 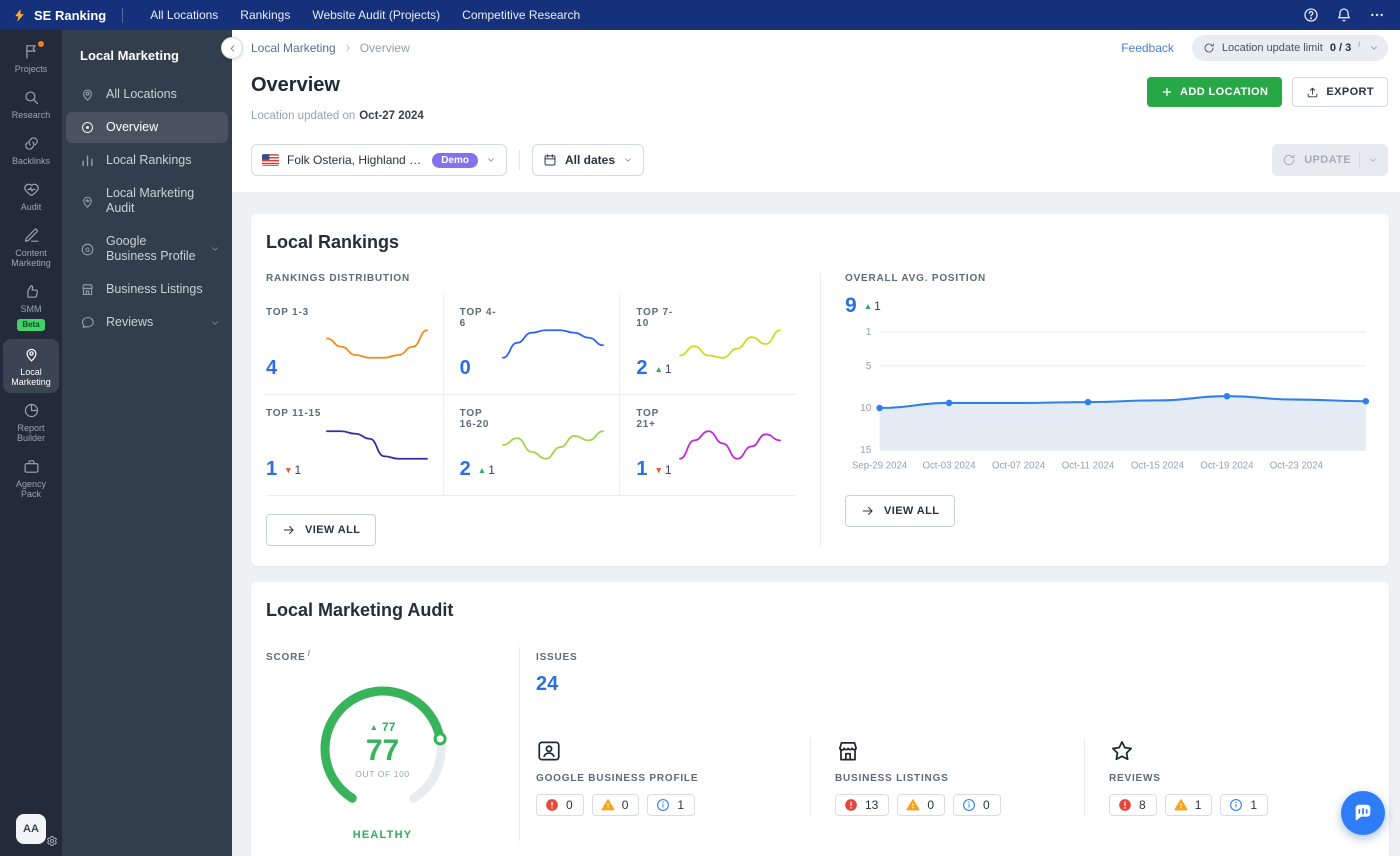 I want to click on card-title: Local Marketing Audit, so click(x=360, y=610).